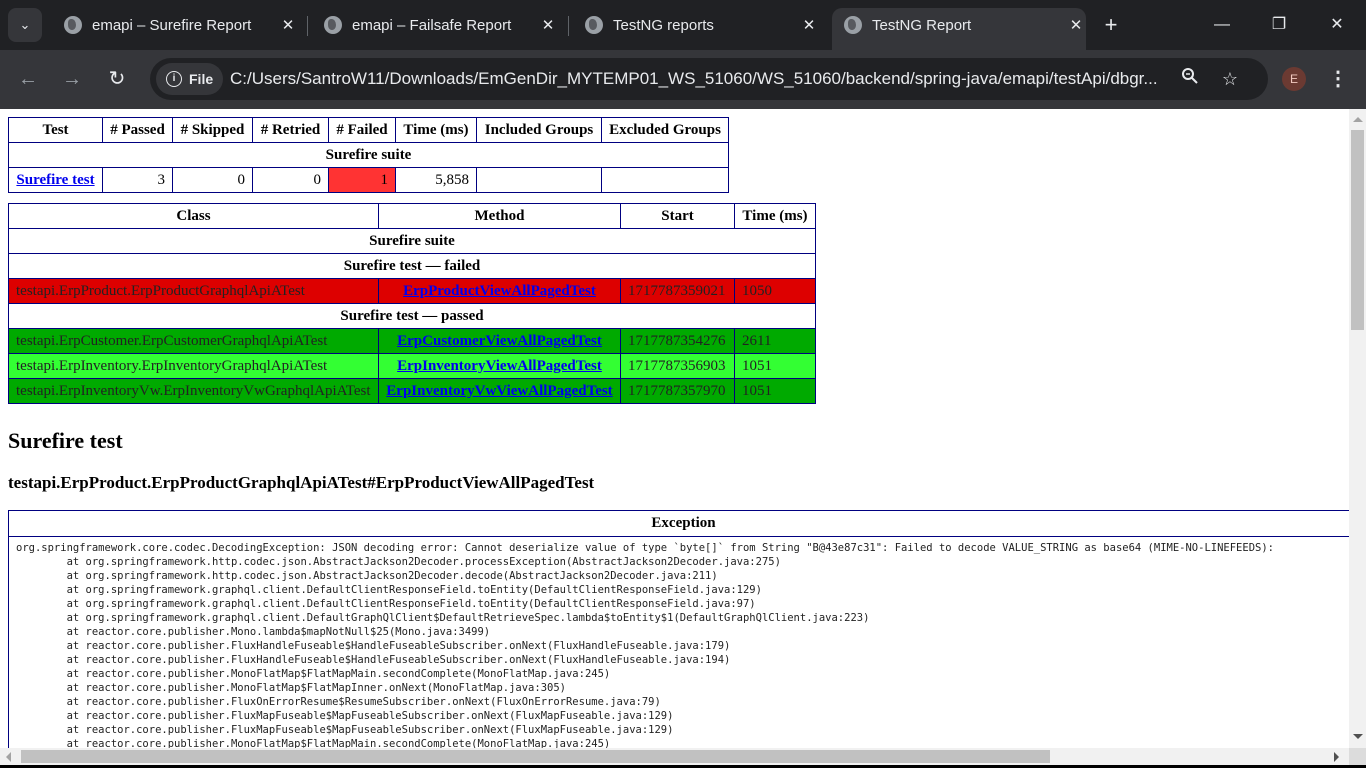 The width and height of the screenshot is (1366, 768). I want to click on vertical-scrollbar, so click(1357, 428).